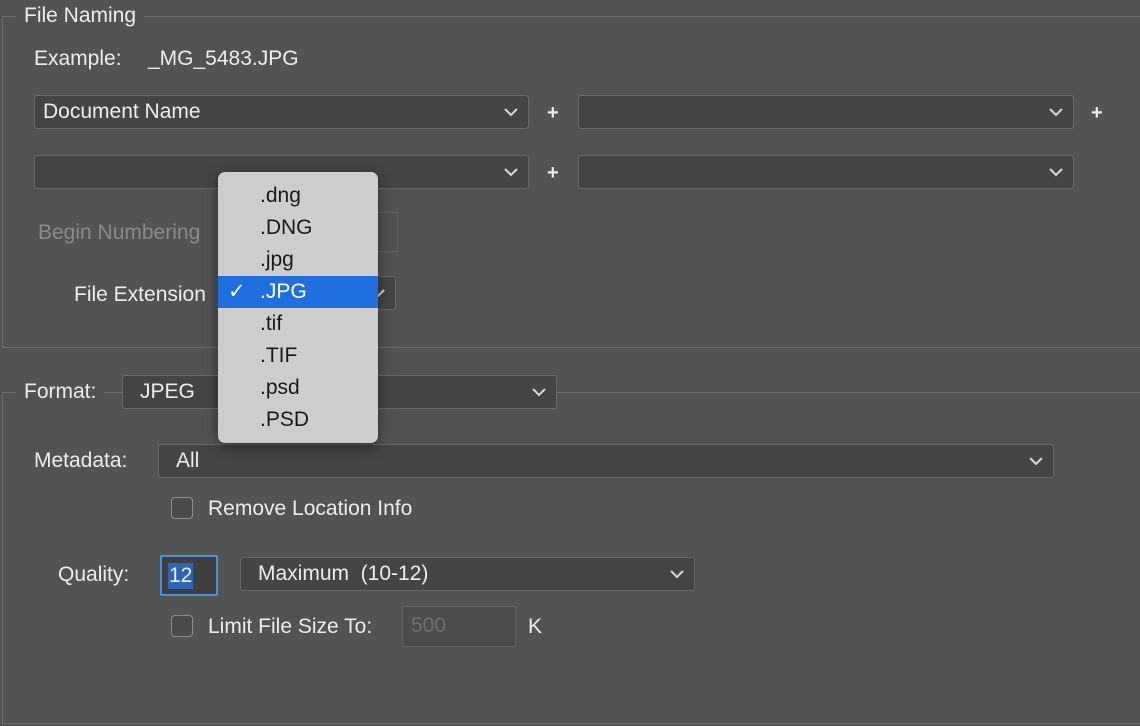 The width and height of the screenshot is (1140, 726). Describe the element at coordinates (429, 625) in the screenshot. I see `limit-file-size-value: 500` at that location.